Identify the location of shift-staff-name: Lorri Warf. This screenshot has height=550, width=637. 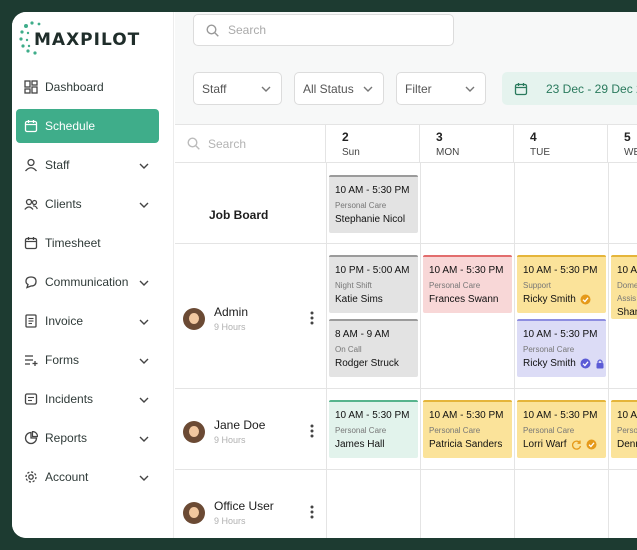
(562, 444).